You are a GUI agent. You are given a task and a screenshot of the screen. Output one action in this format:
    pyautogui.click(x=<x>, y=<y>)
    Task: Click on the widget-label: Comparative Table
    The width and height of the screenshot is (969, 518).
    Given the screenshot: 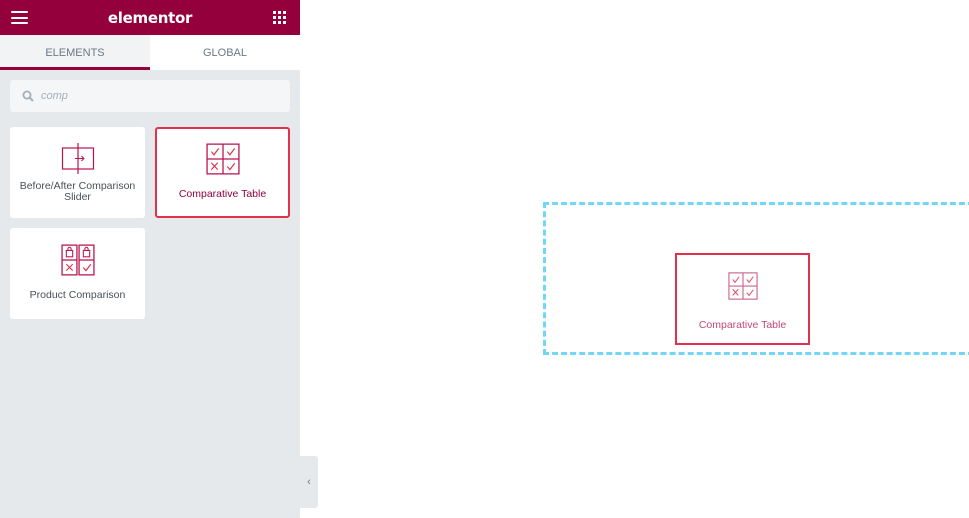 What is the action you would take?
    pyautogui.click(x=222, y=194)
    